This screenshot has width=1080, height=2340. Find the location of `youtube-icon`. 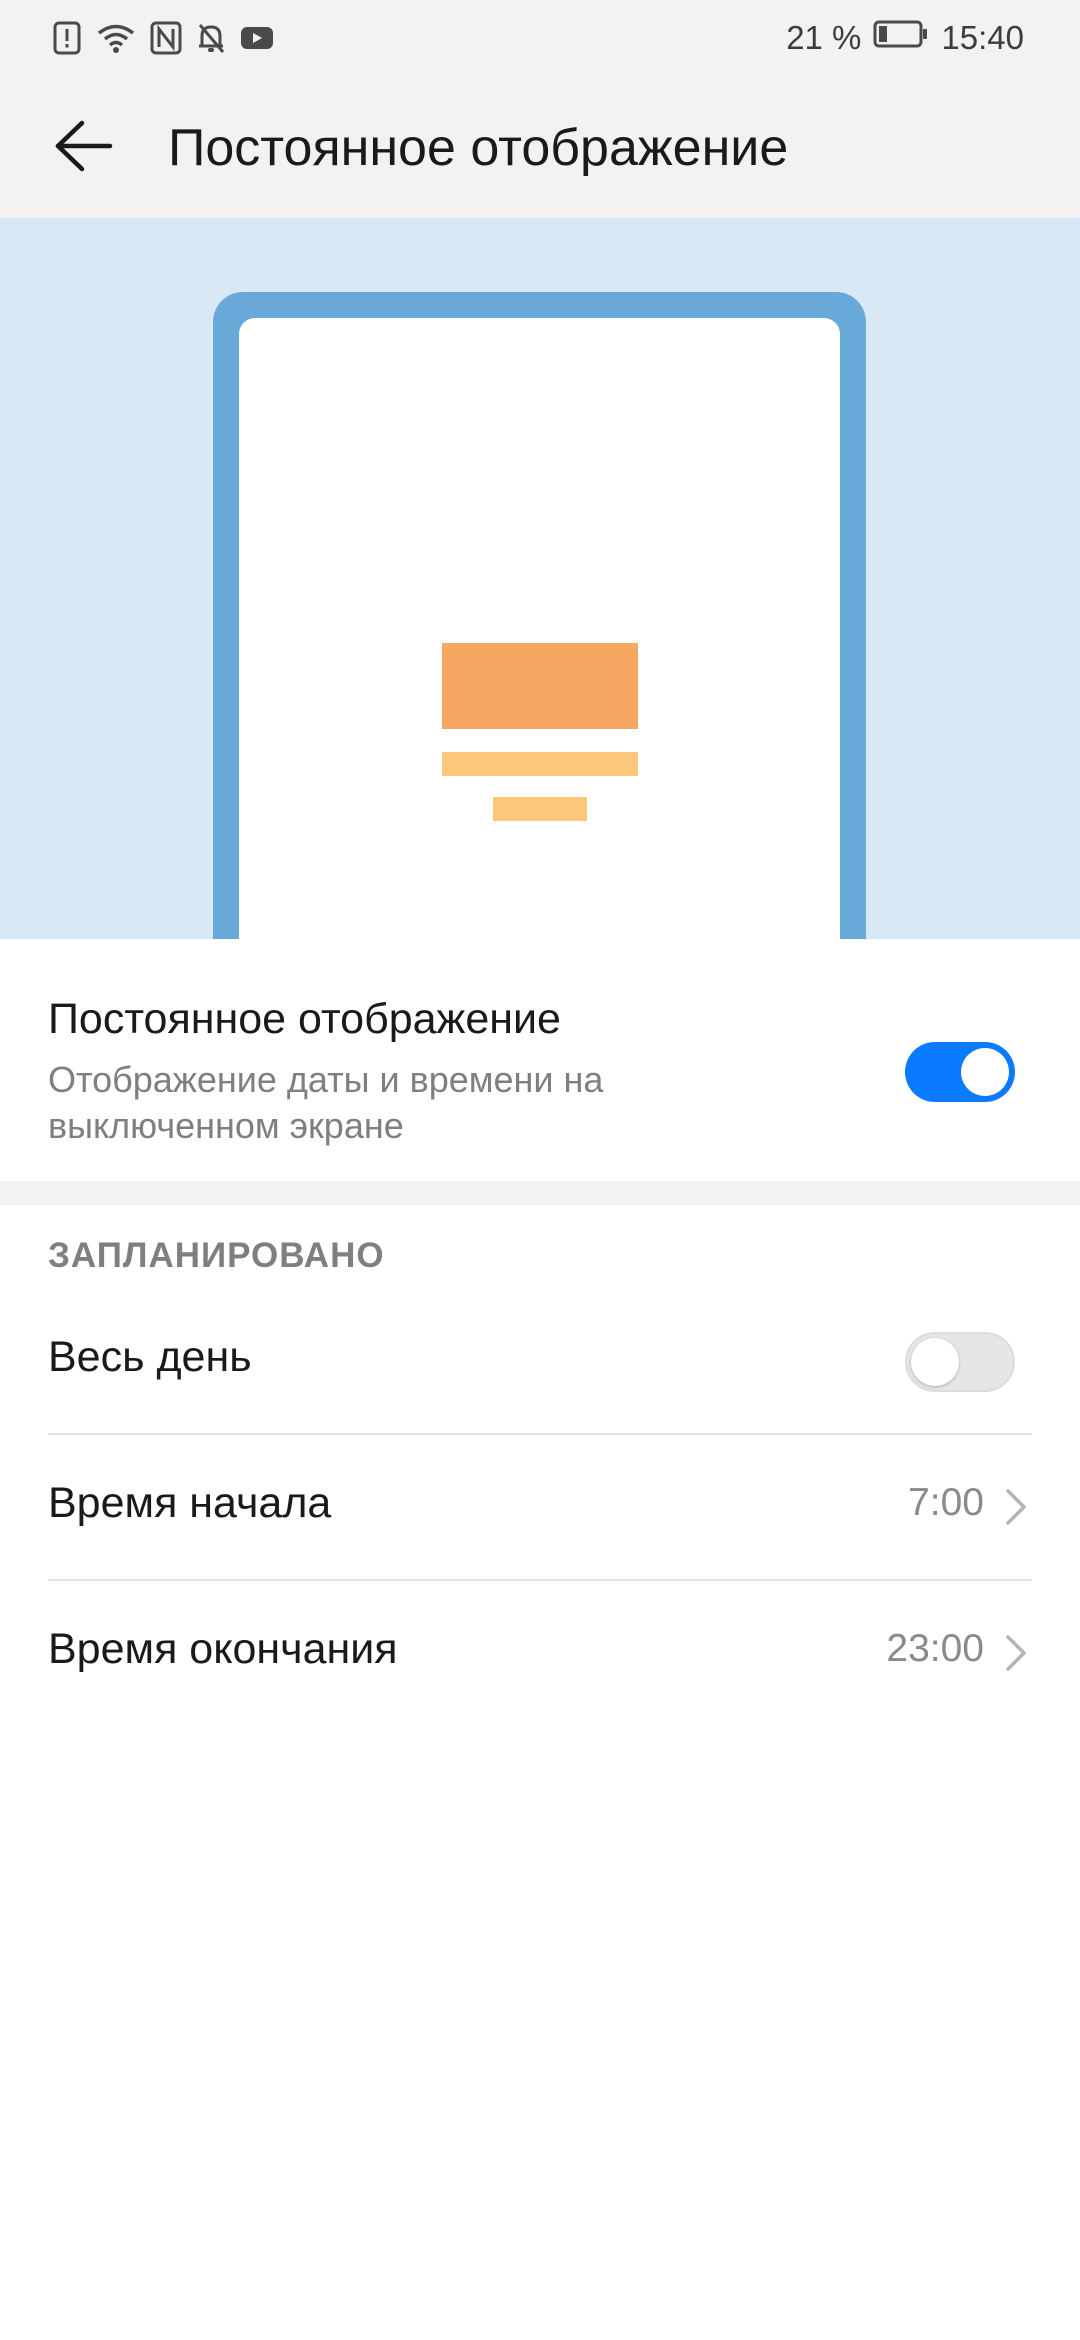

youtube-icon is located at coordinates (257, 38).